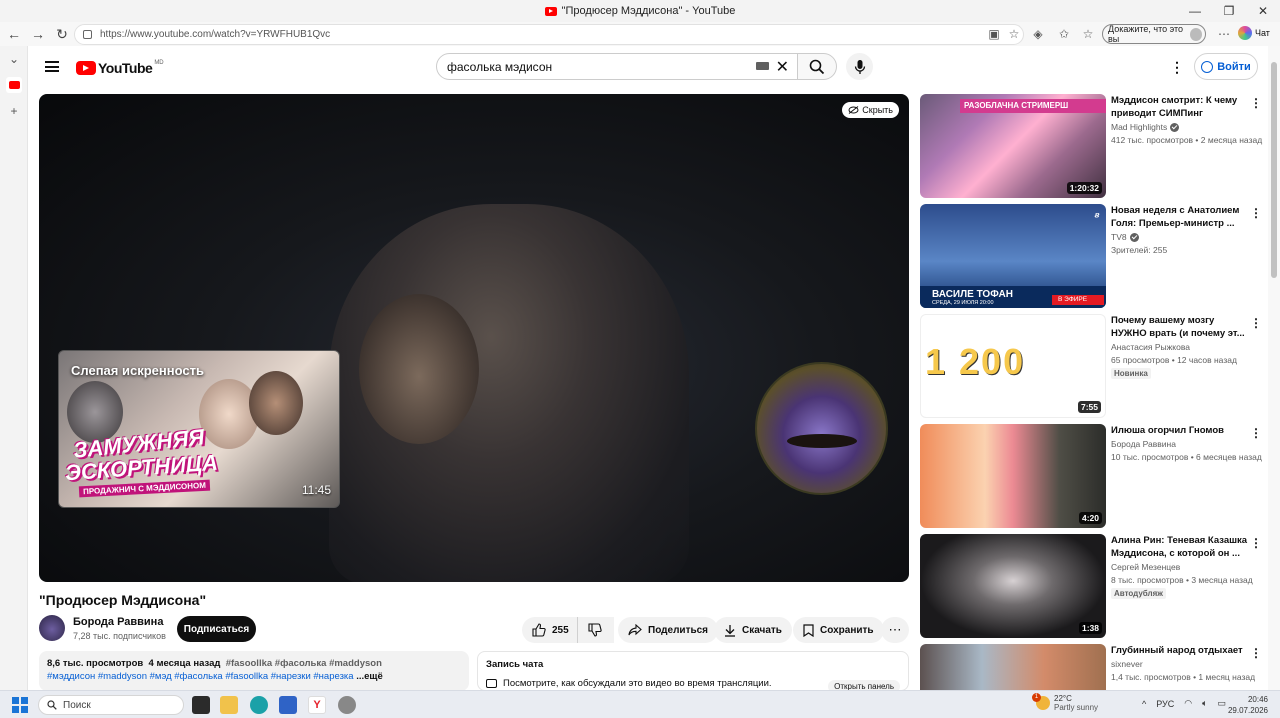 Image resolution: width=1280 pixels, height=718 pixels. I want to click on site-info-icon, so click(87, 34).